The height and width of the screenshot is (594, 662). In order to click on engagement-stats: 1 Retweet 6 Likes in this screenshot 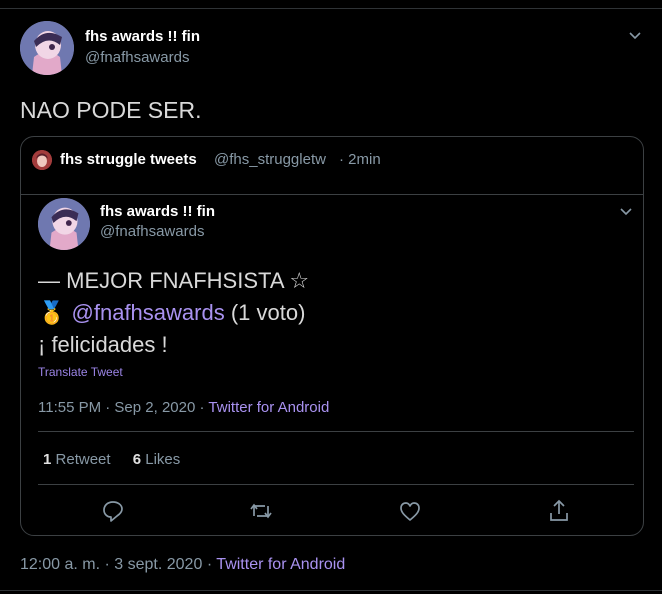, I will do `click(120, 459)`.